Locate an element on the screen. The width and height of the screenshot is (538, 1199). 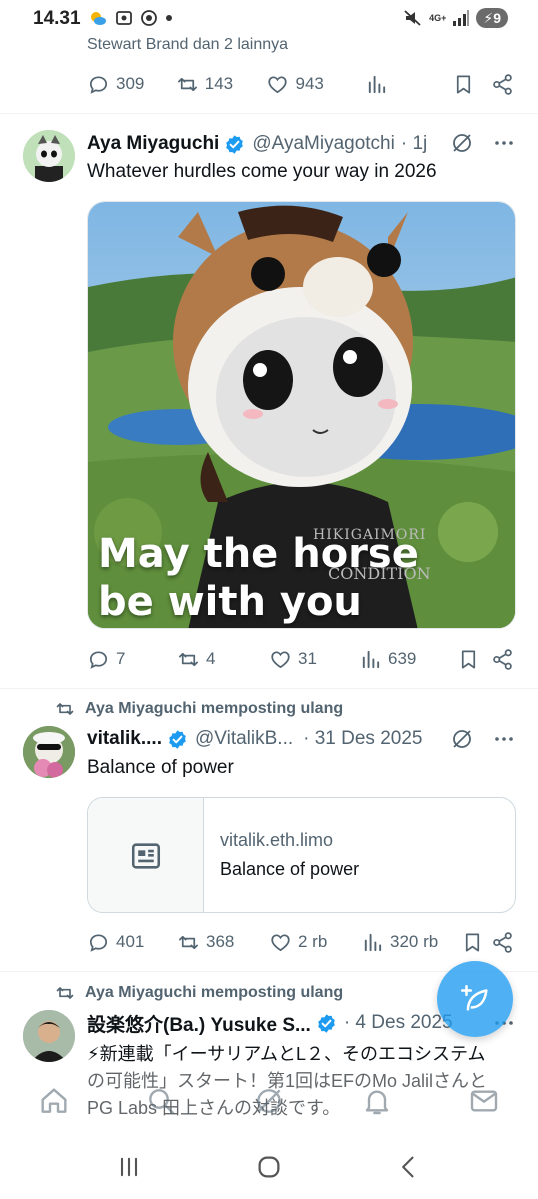
shirt-text: HIKIGAIMORI is located at coordinates (370, 535).